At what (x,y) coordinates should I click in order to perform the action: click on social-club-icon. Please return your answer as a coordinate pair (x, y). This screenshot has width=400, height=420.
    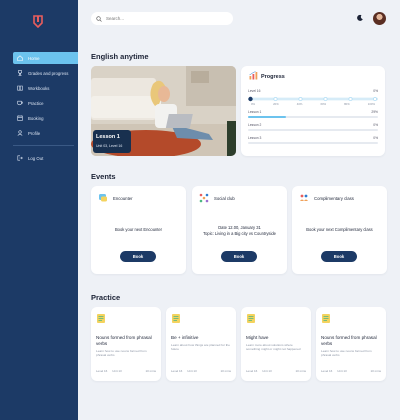
    Looking at the image, I should click on (204, 198).